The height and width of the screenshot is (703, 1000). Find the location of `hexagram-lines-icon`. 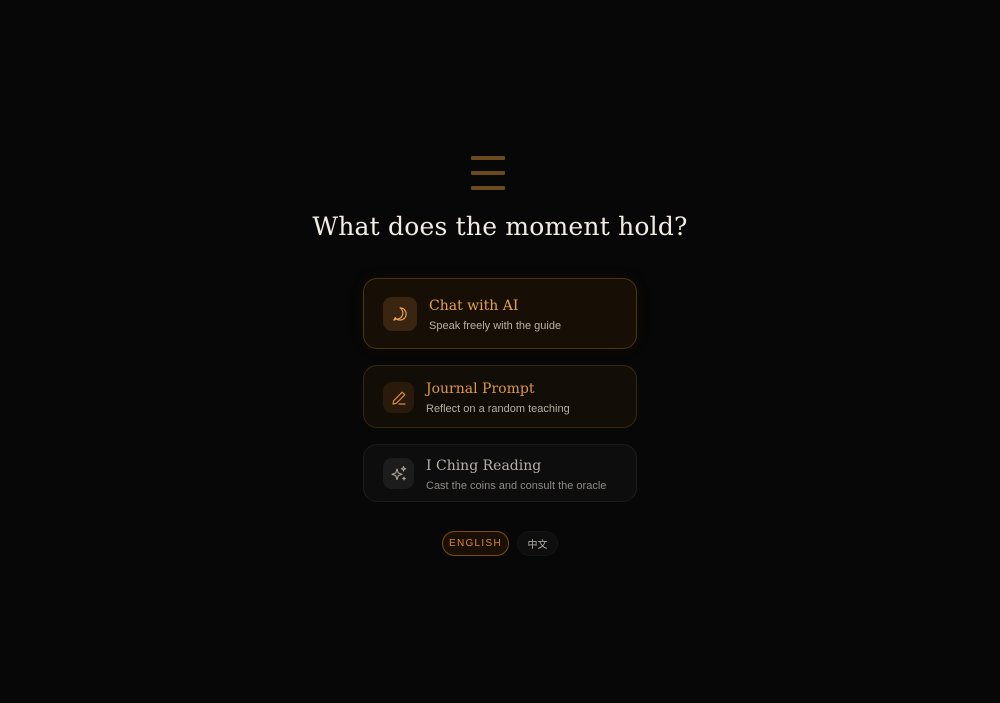

hexagram-lines-icon is located at coordinates (488, 173).